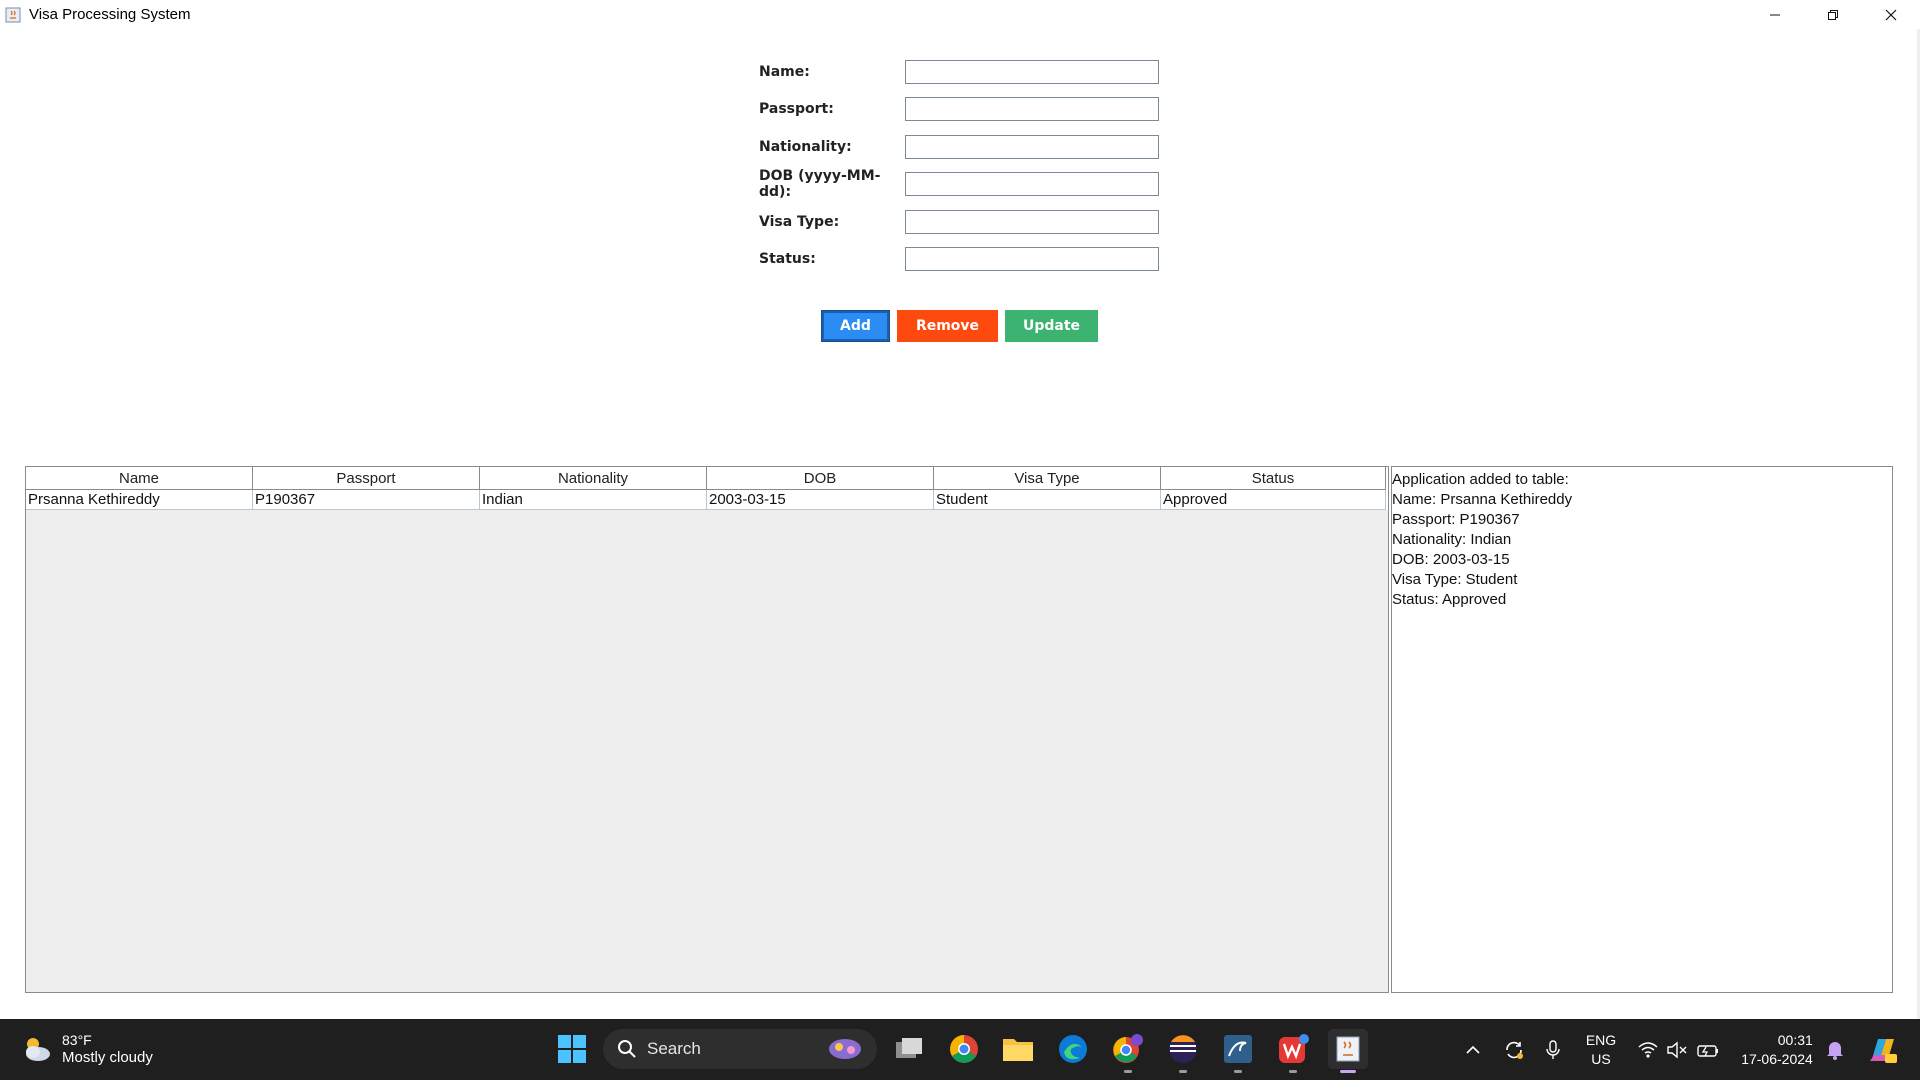  I want to click on language-code: ENG, so click(1601, 1039).